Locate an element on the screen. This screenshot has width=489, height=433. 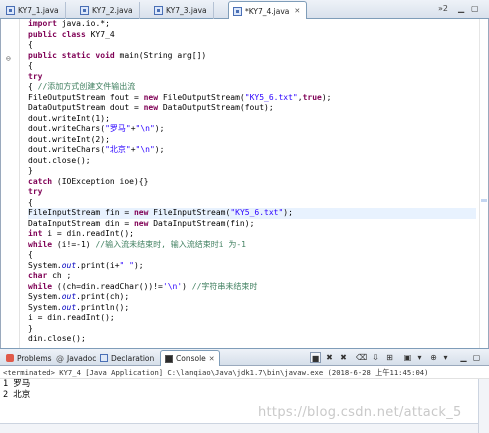
code-keyword: char is located at coordinates (38, 275).